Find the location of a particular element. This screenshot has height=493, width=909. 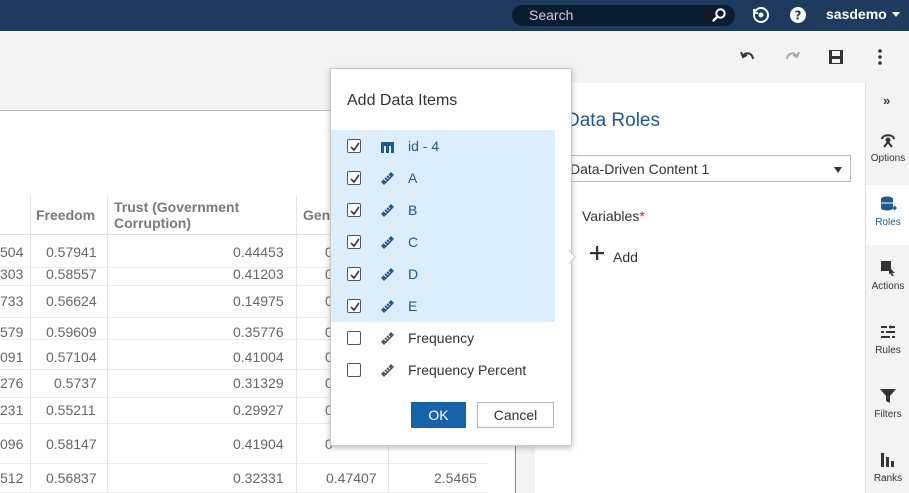

table-cell: 0.44453 is located at coordinates (258, 252).